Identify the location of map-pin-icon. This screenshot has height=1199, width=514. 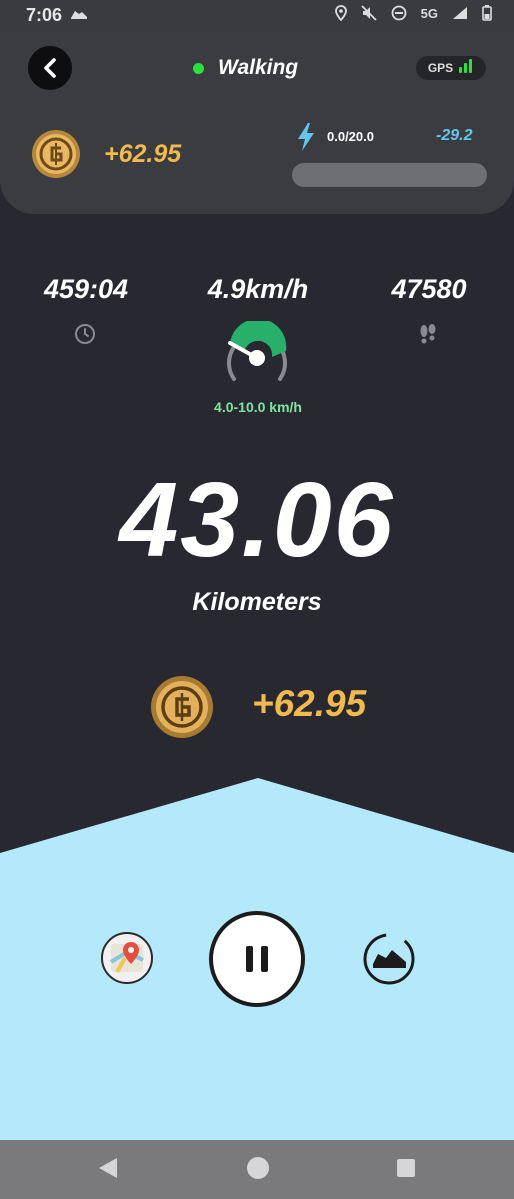
(126, 957).